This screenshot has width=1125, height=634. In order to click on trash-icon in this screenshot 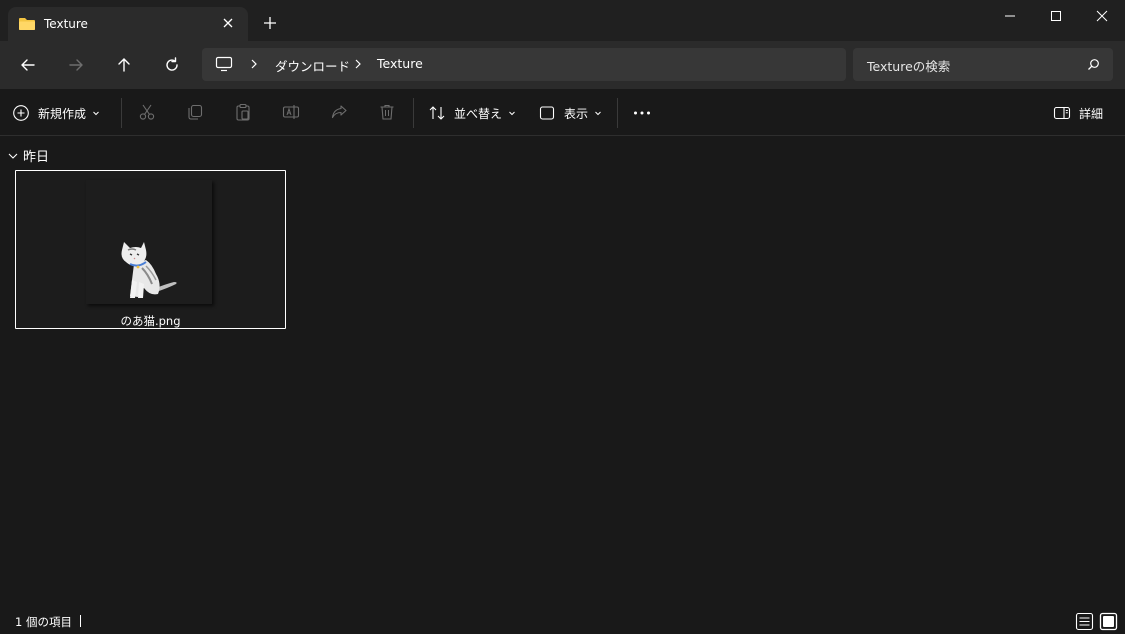, I will do `click(387, 112)`.